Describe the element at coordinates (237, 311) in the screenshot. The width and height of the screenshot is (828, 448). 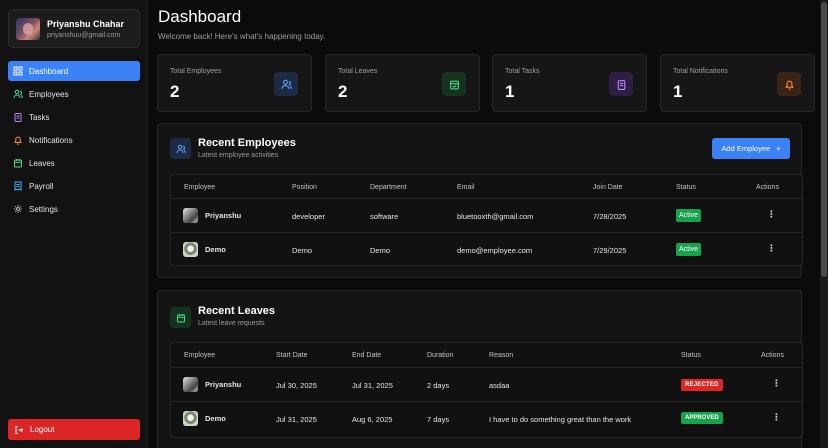
I see `card-title: Recent Leaves` at that location.